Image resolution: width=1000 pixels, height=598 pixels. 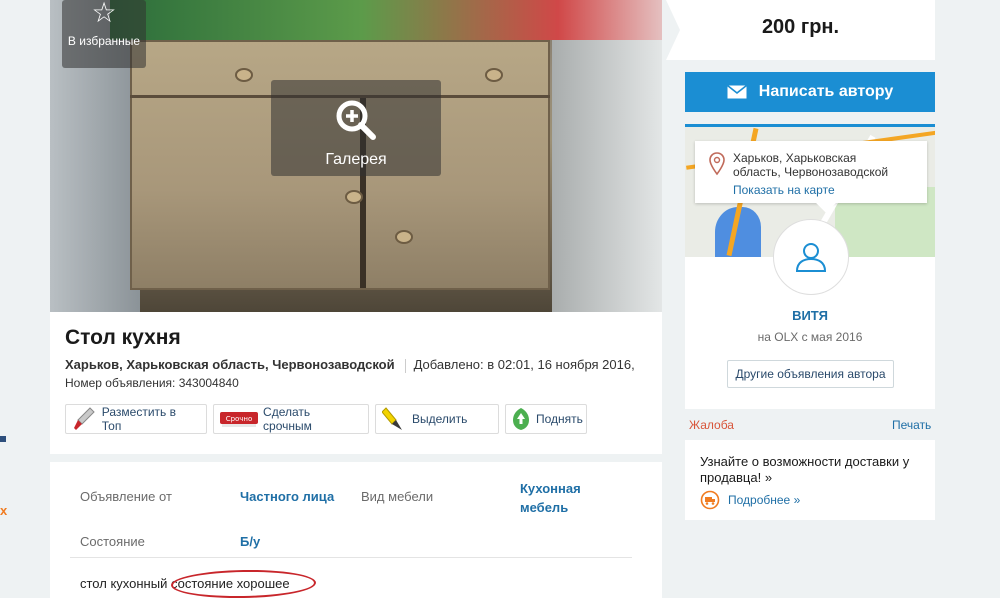 What do you see at coordinates (25, 299) in the screenshot?
I see `left-edge-fragment: х` at bounding box center [25, 299].